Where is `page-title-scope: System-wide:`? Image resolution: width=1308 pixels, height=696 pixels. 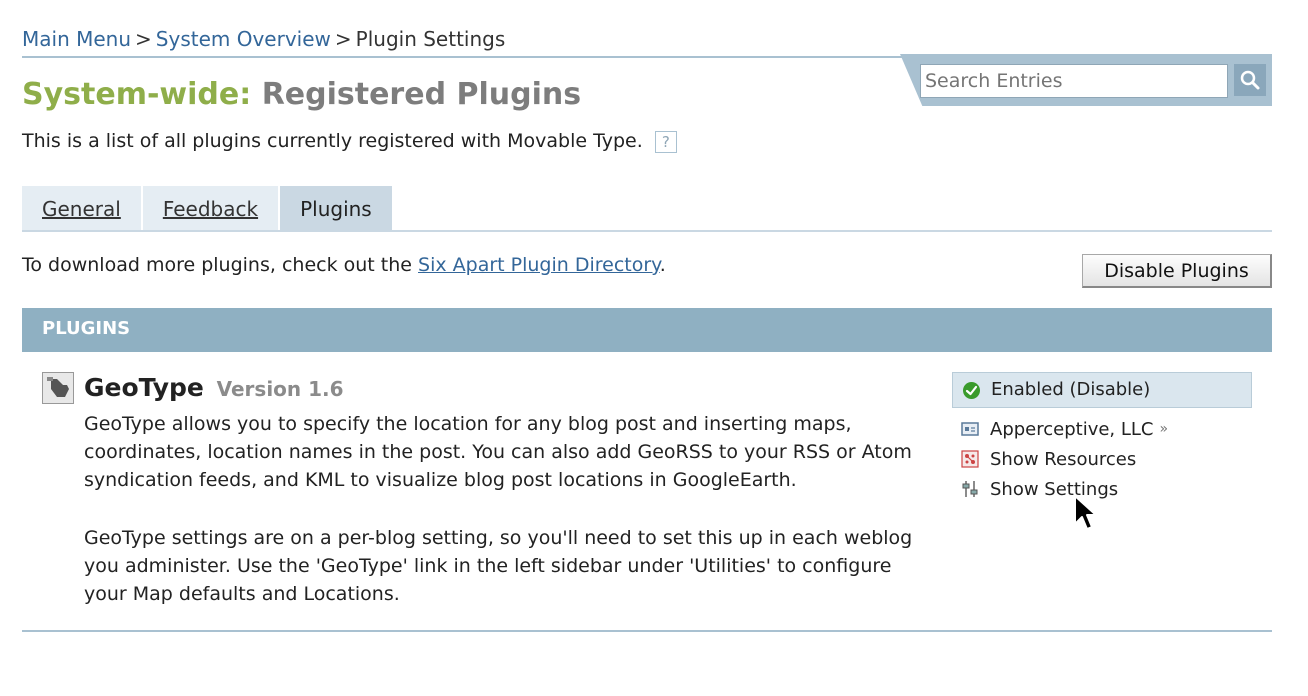 page-title-scope: System-wide: is located at coordinates (137, 94).